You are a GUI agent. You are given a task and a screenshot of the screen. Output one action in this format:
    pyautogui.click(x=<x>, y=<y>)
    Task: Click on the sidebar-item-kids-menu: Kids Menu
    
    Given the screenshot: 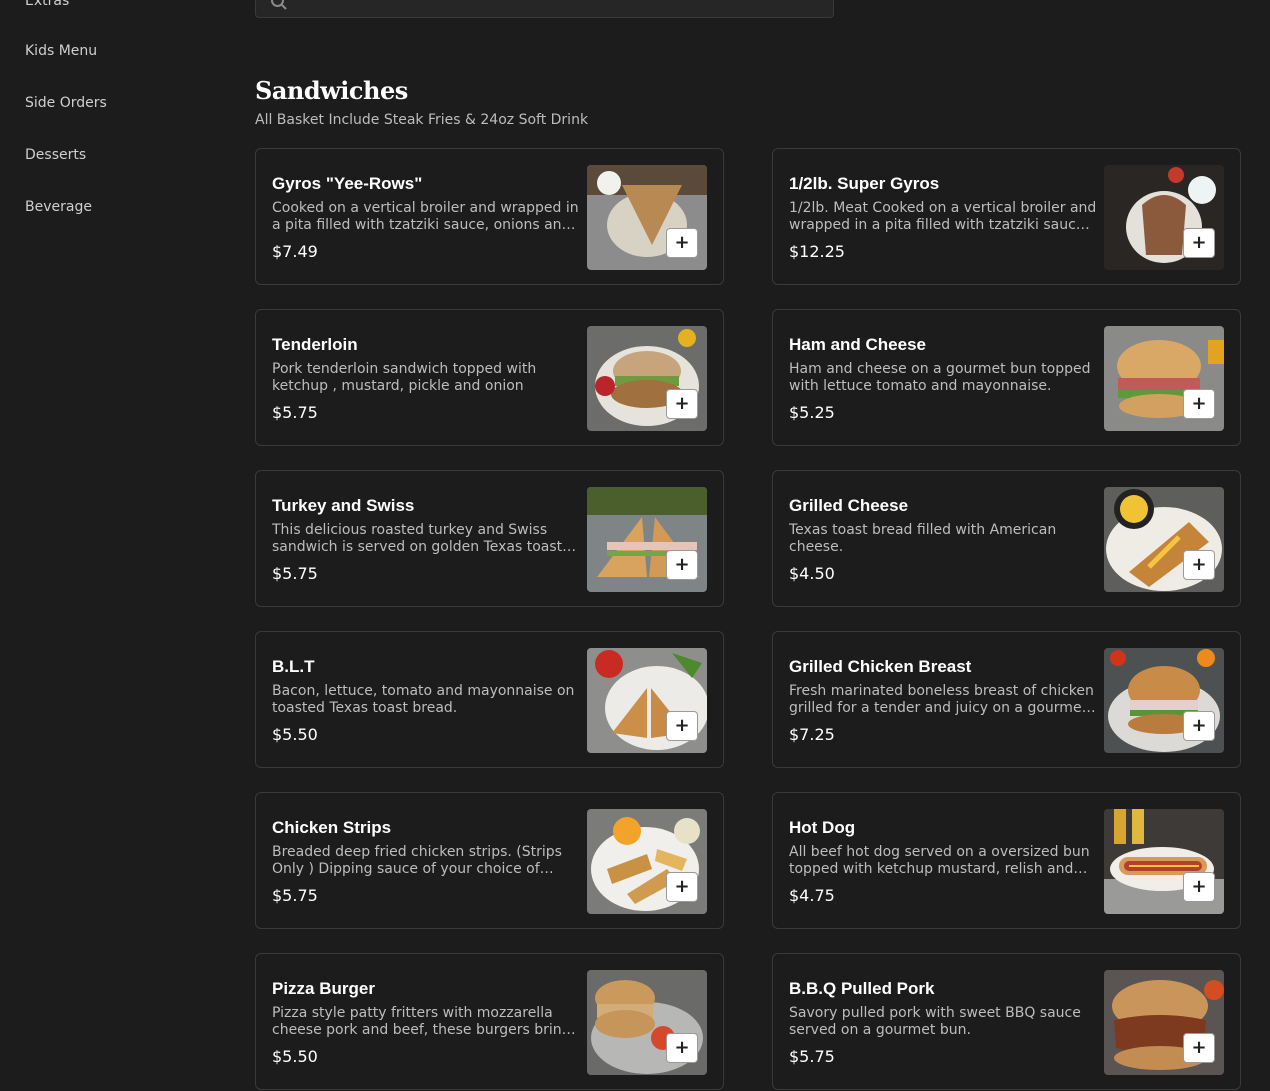 What is the action you would take?
    pyautogui.click(x=61, y=51)
    